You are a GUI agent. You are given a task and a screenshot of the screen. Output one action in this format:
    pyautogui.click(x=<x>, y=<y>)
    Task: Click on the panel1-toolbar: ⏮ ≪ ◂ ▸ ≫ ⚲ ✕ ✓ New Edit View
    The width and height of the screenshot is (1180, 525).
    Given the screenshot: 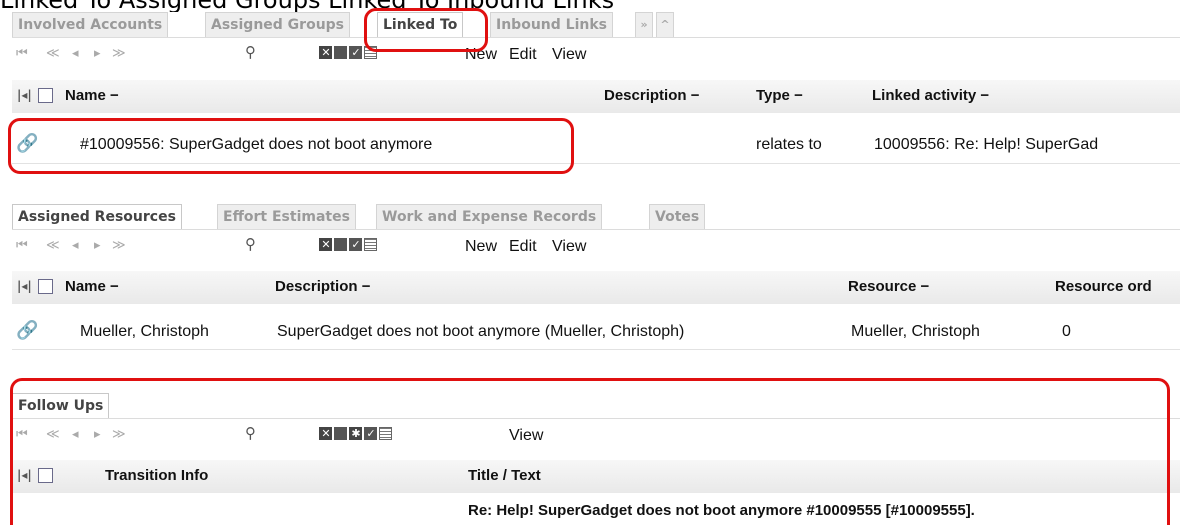 What is the action you would take?
    pyautogui.click(x=596, y=57)
    